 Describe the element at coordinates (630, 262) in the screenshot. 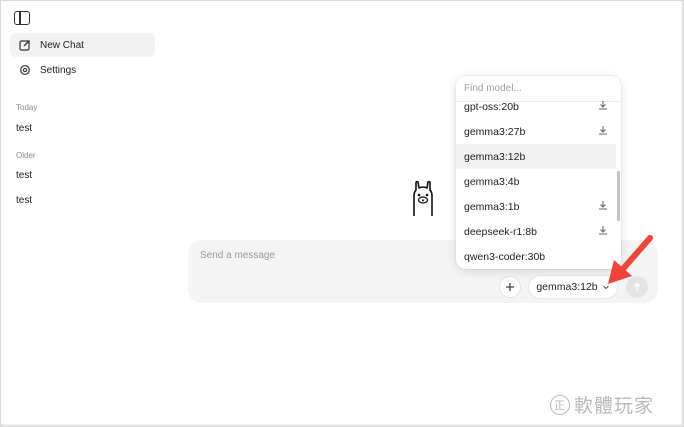

I see `annotation-arrow-icon` at that location.